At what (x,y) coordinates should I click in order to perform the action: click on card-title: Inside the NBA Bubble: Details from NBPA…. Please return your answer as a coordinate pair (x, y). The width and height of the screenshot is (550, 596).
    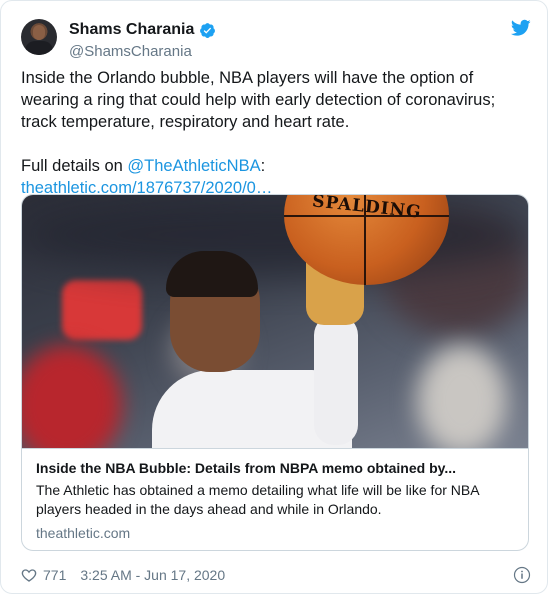
    Looking at the image, I should click on (275, 468).